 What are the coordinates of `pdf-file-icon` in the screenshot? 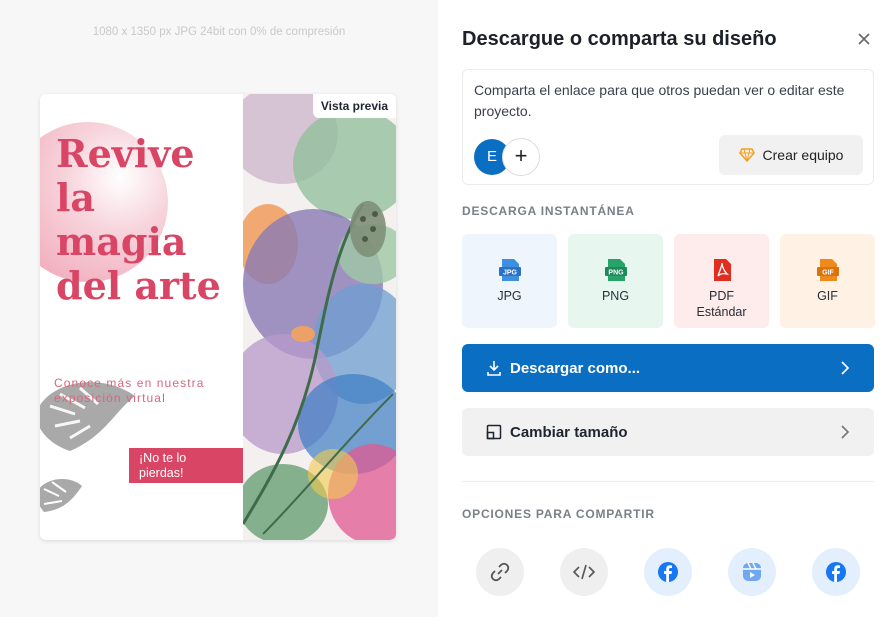 It's located at (722, 270).